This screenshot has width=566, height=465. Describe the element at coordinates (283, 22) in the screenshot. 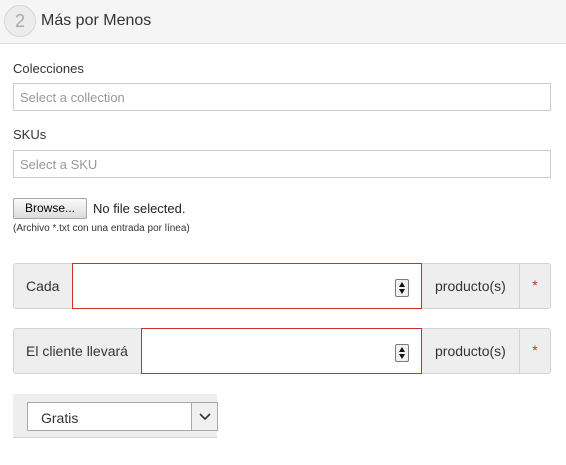

I see `section-header: 2 Más por Menos` at that location.